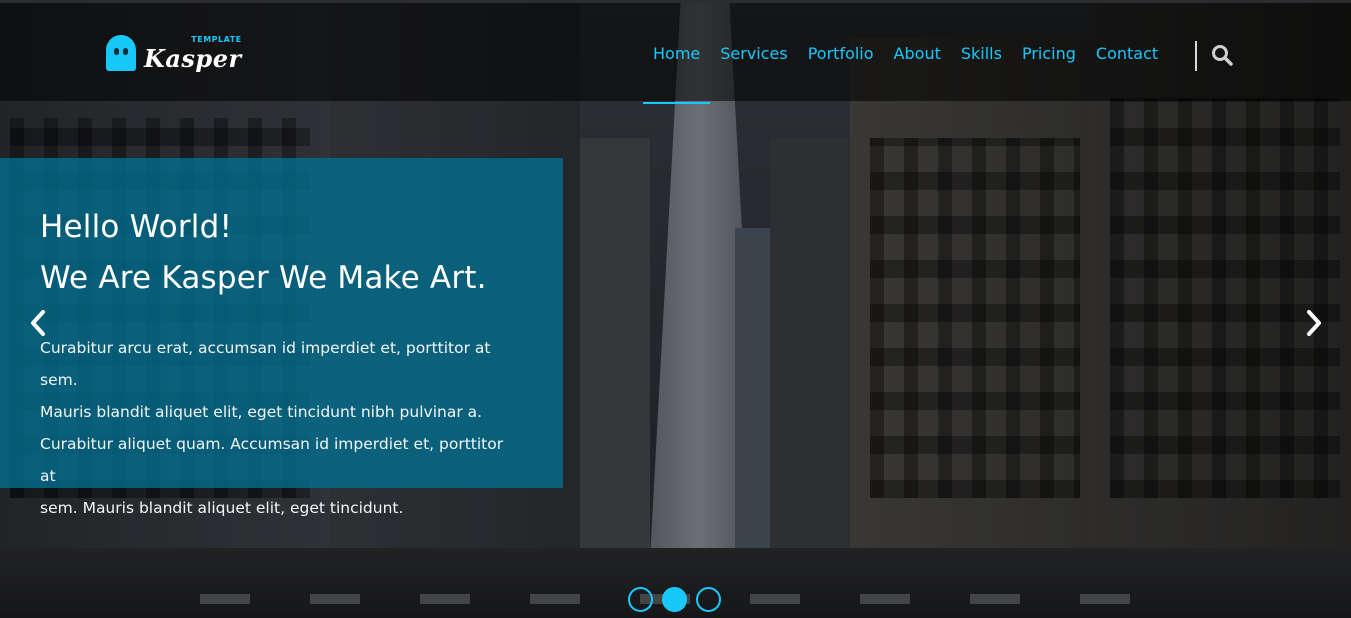 The height and width of the screenshot is (618, 1351). What do you see at coordinates (39, 323) in the screenshot?
I see `chevron-left-icon` at bounding box center [39, 323].